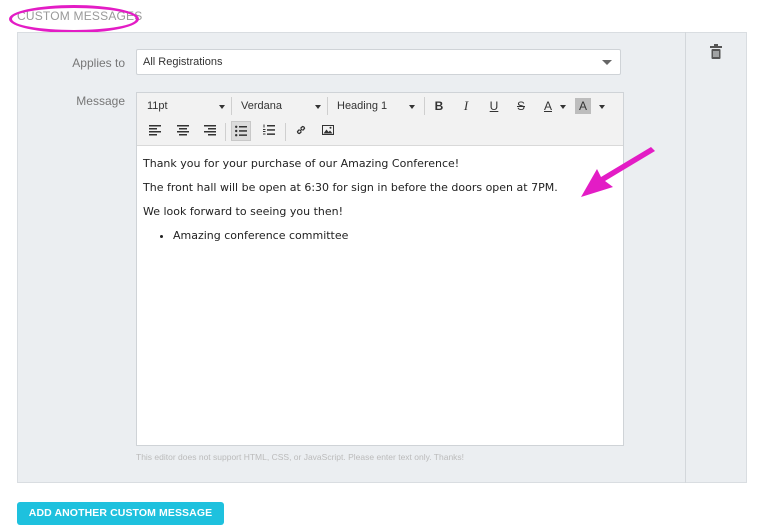 The height and width of the screenshot is (529, 765). What do you see at coordinates (494, 106) in the screenshot?
I see `underline-button: U` at bounding box center [494, 106].